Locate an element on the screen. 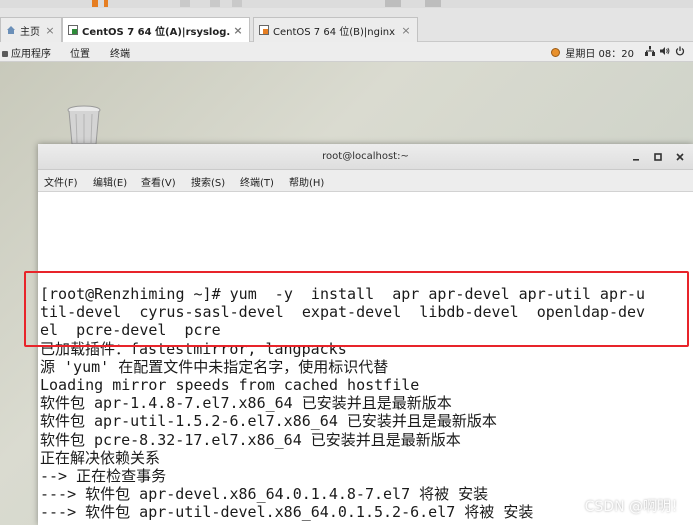 The height and width of the screenshot is (525, 693). tab-vm-a: CentOS 7 64 位(A)|rsyslog... × is located at coordinates (156, 29).